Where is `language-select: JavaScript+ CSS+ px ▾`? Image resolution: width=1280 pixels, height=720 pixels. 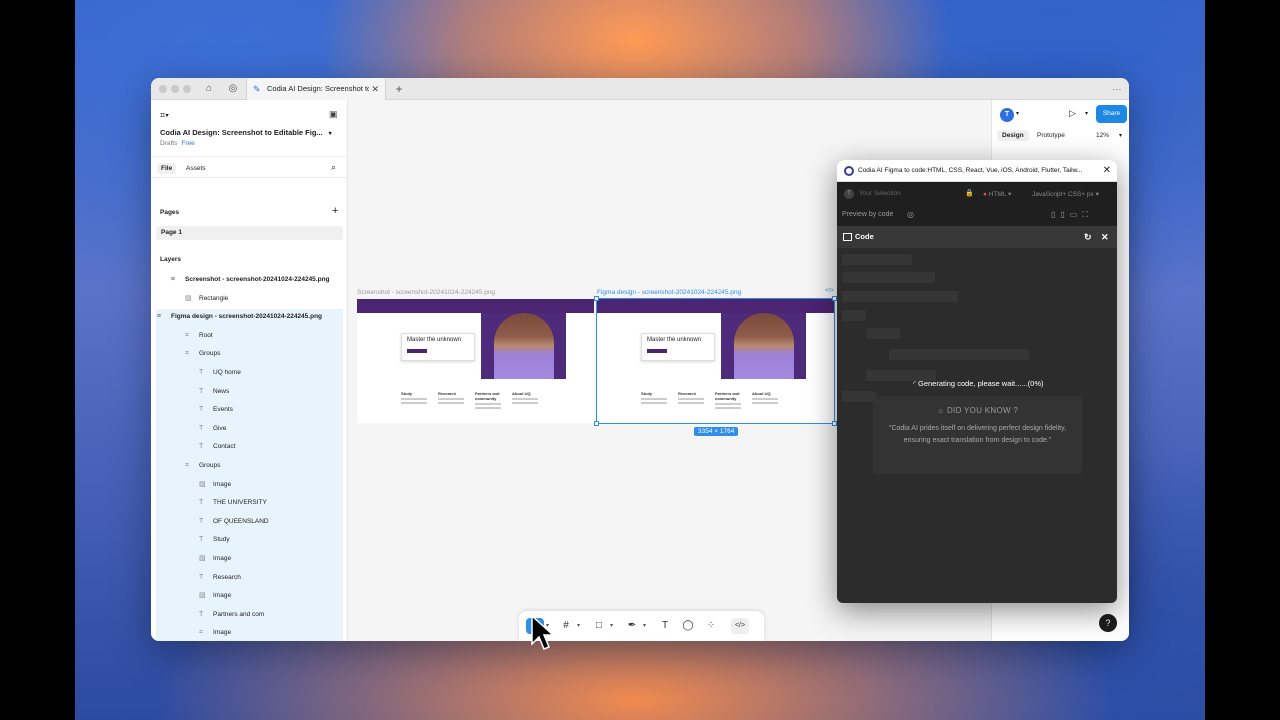
language-select: JavaScript+ CSS+ px ▾ is located at coordinates (1065, 194).